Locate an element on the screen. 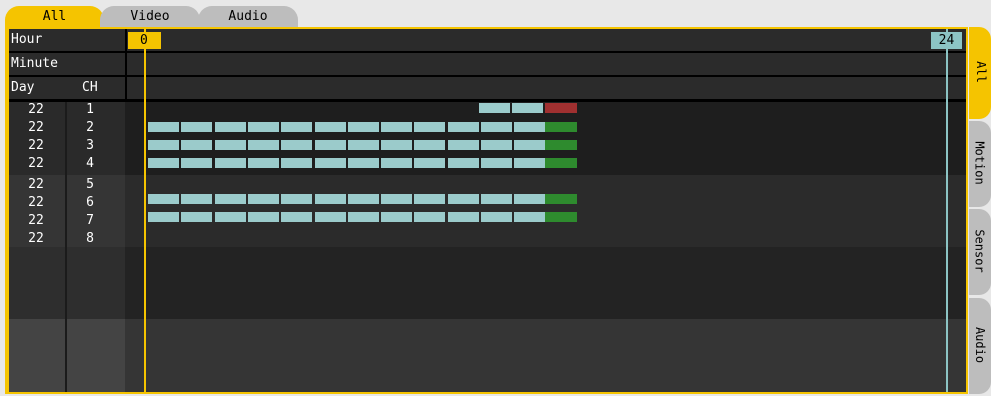  minute-ruler is located at coordinates (546, 64).